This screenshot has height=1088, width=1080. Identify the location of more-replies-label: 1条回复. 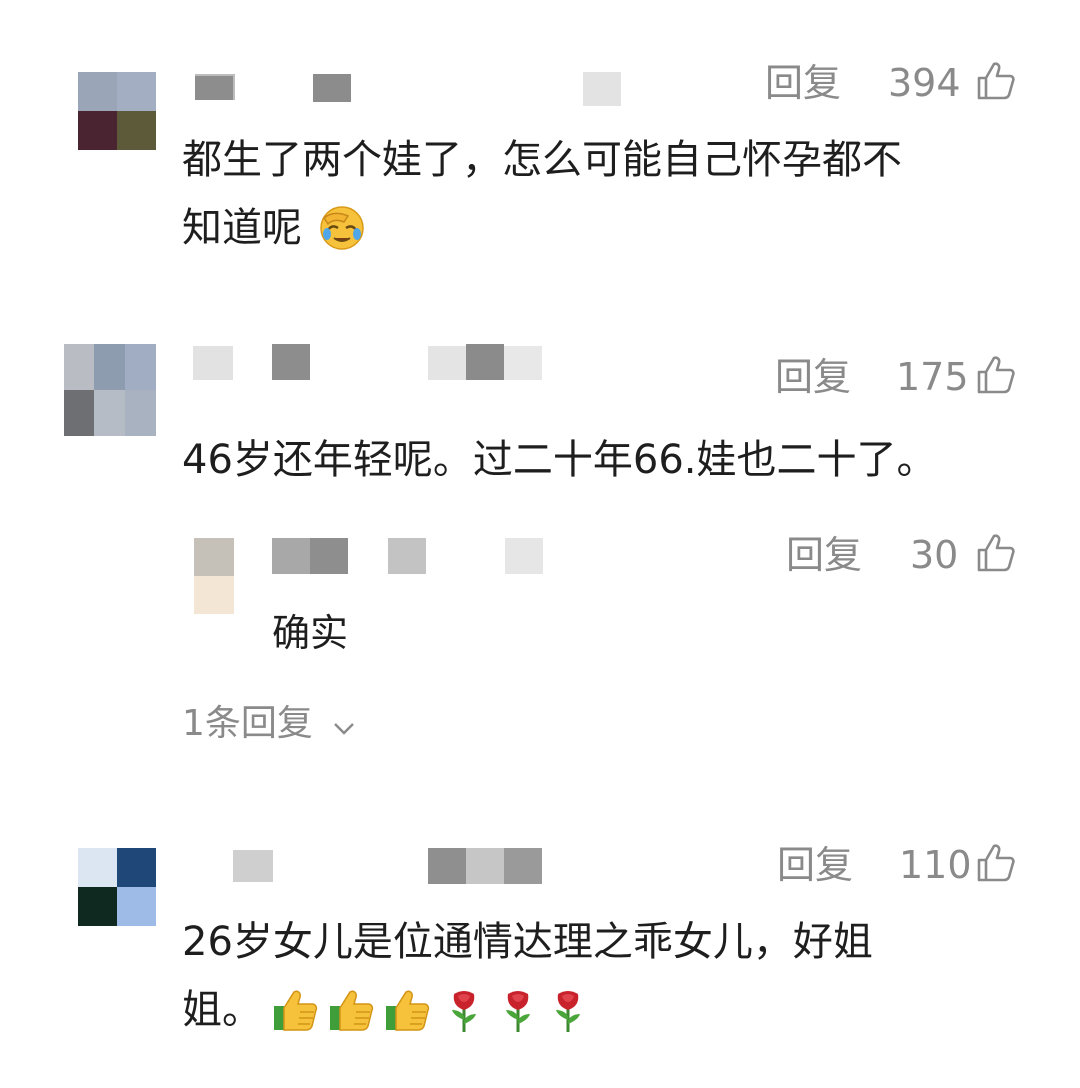
(247, 723).